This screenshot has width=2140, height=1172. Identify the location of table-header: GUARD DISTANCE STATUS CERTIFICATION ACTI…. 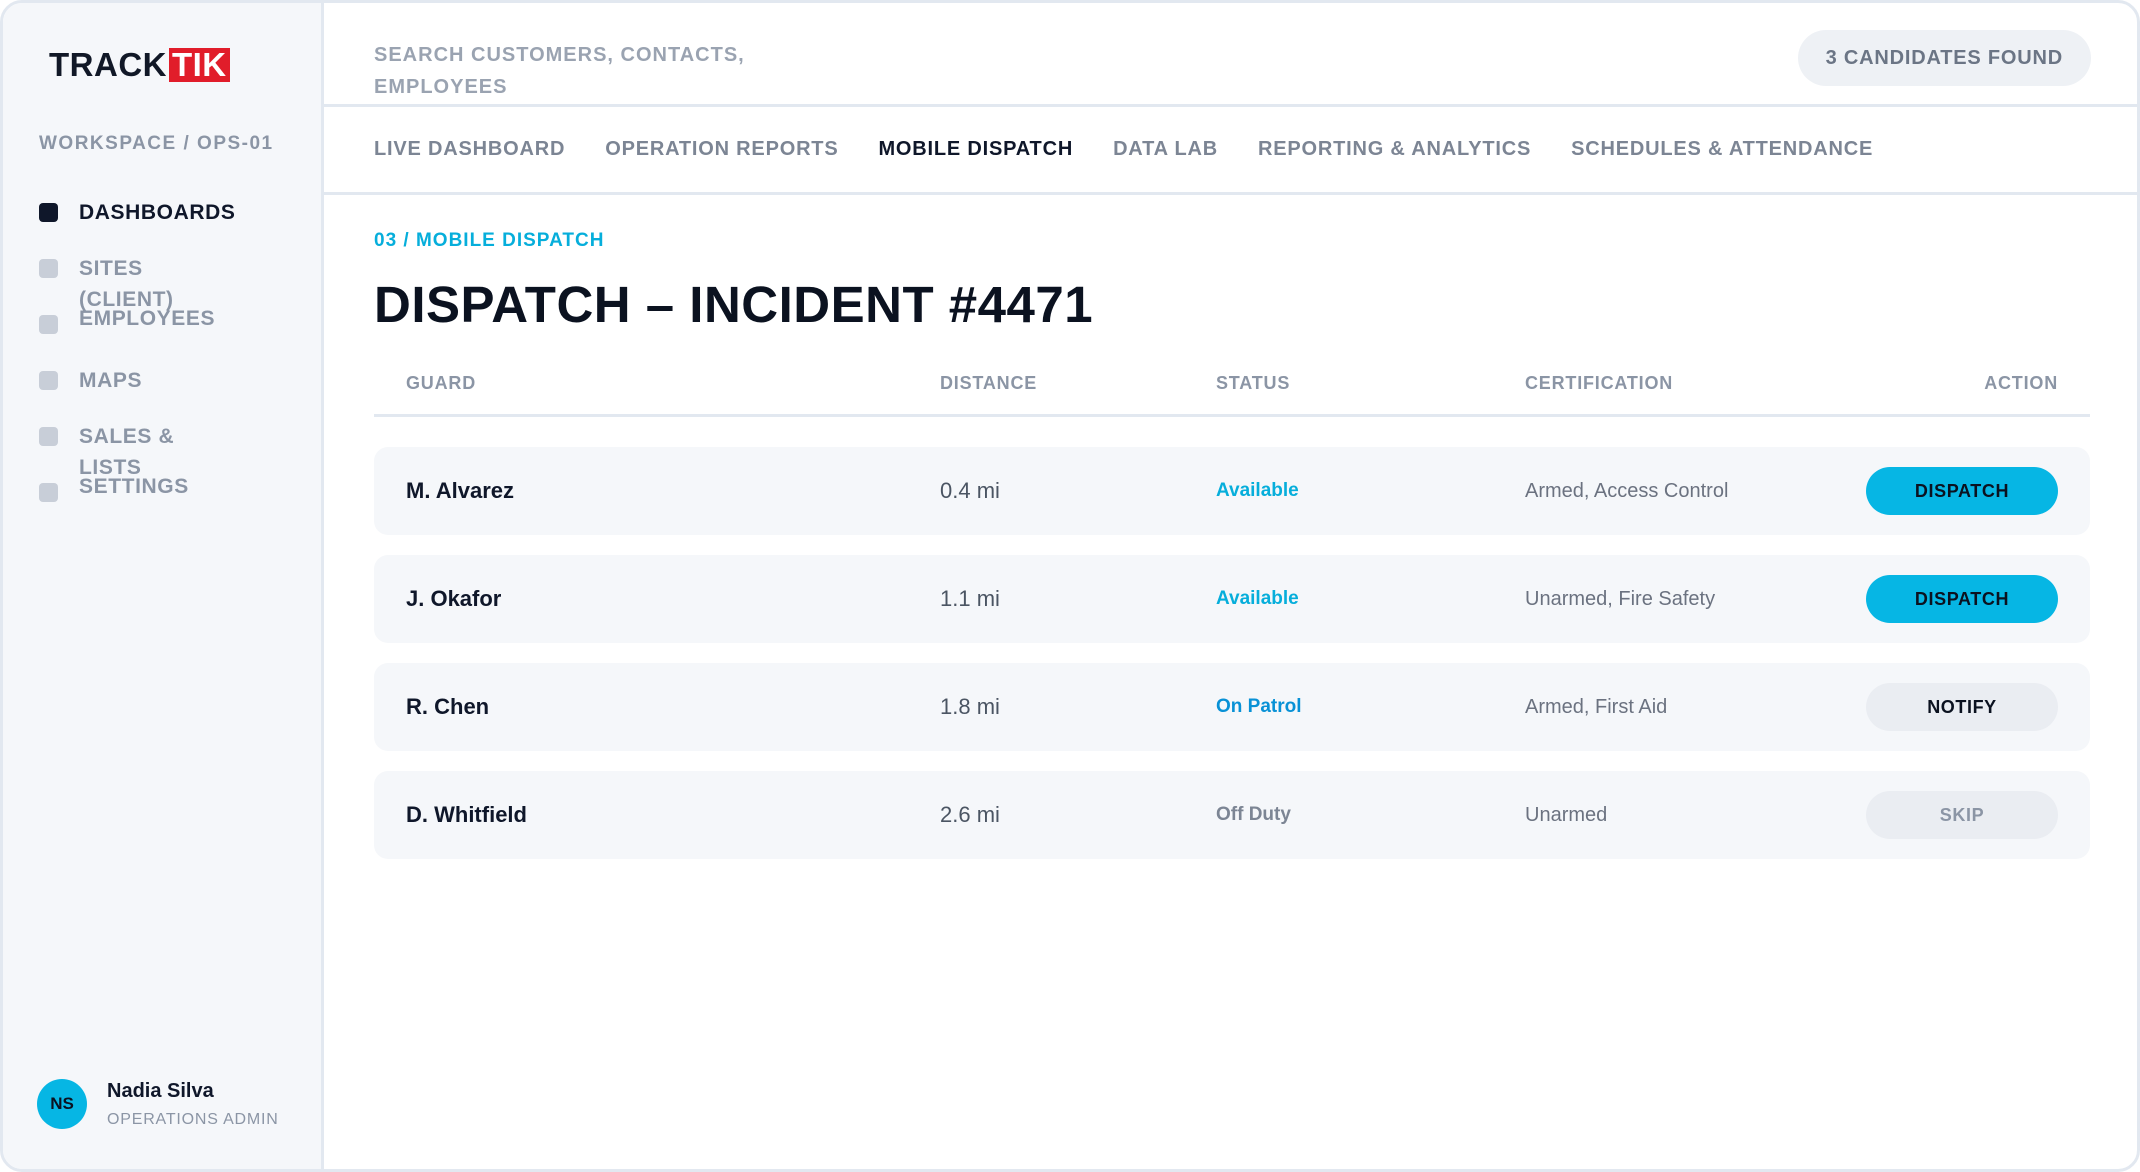
(1232, 395).